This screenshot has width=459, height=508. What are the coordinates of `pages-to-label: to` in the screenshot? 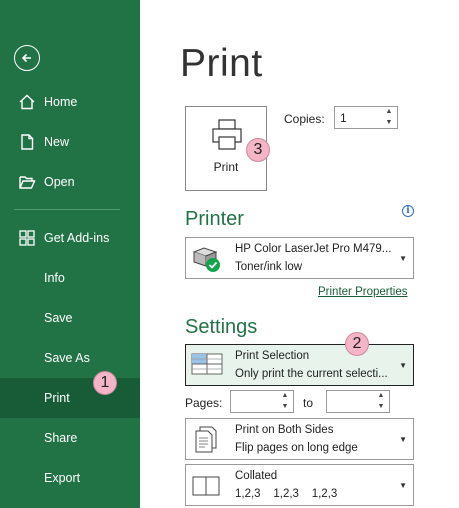 It's located at (308, 403).